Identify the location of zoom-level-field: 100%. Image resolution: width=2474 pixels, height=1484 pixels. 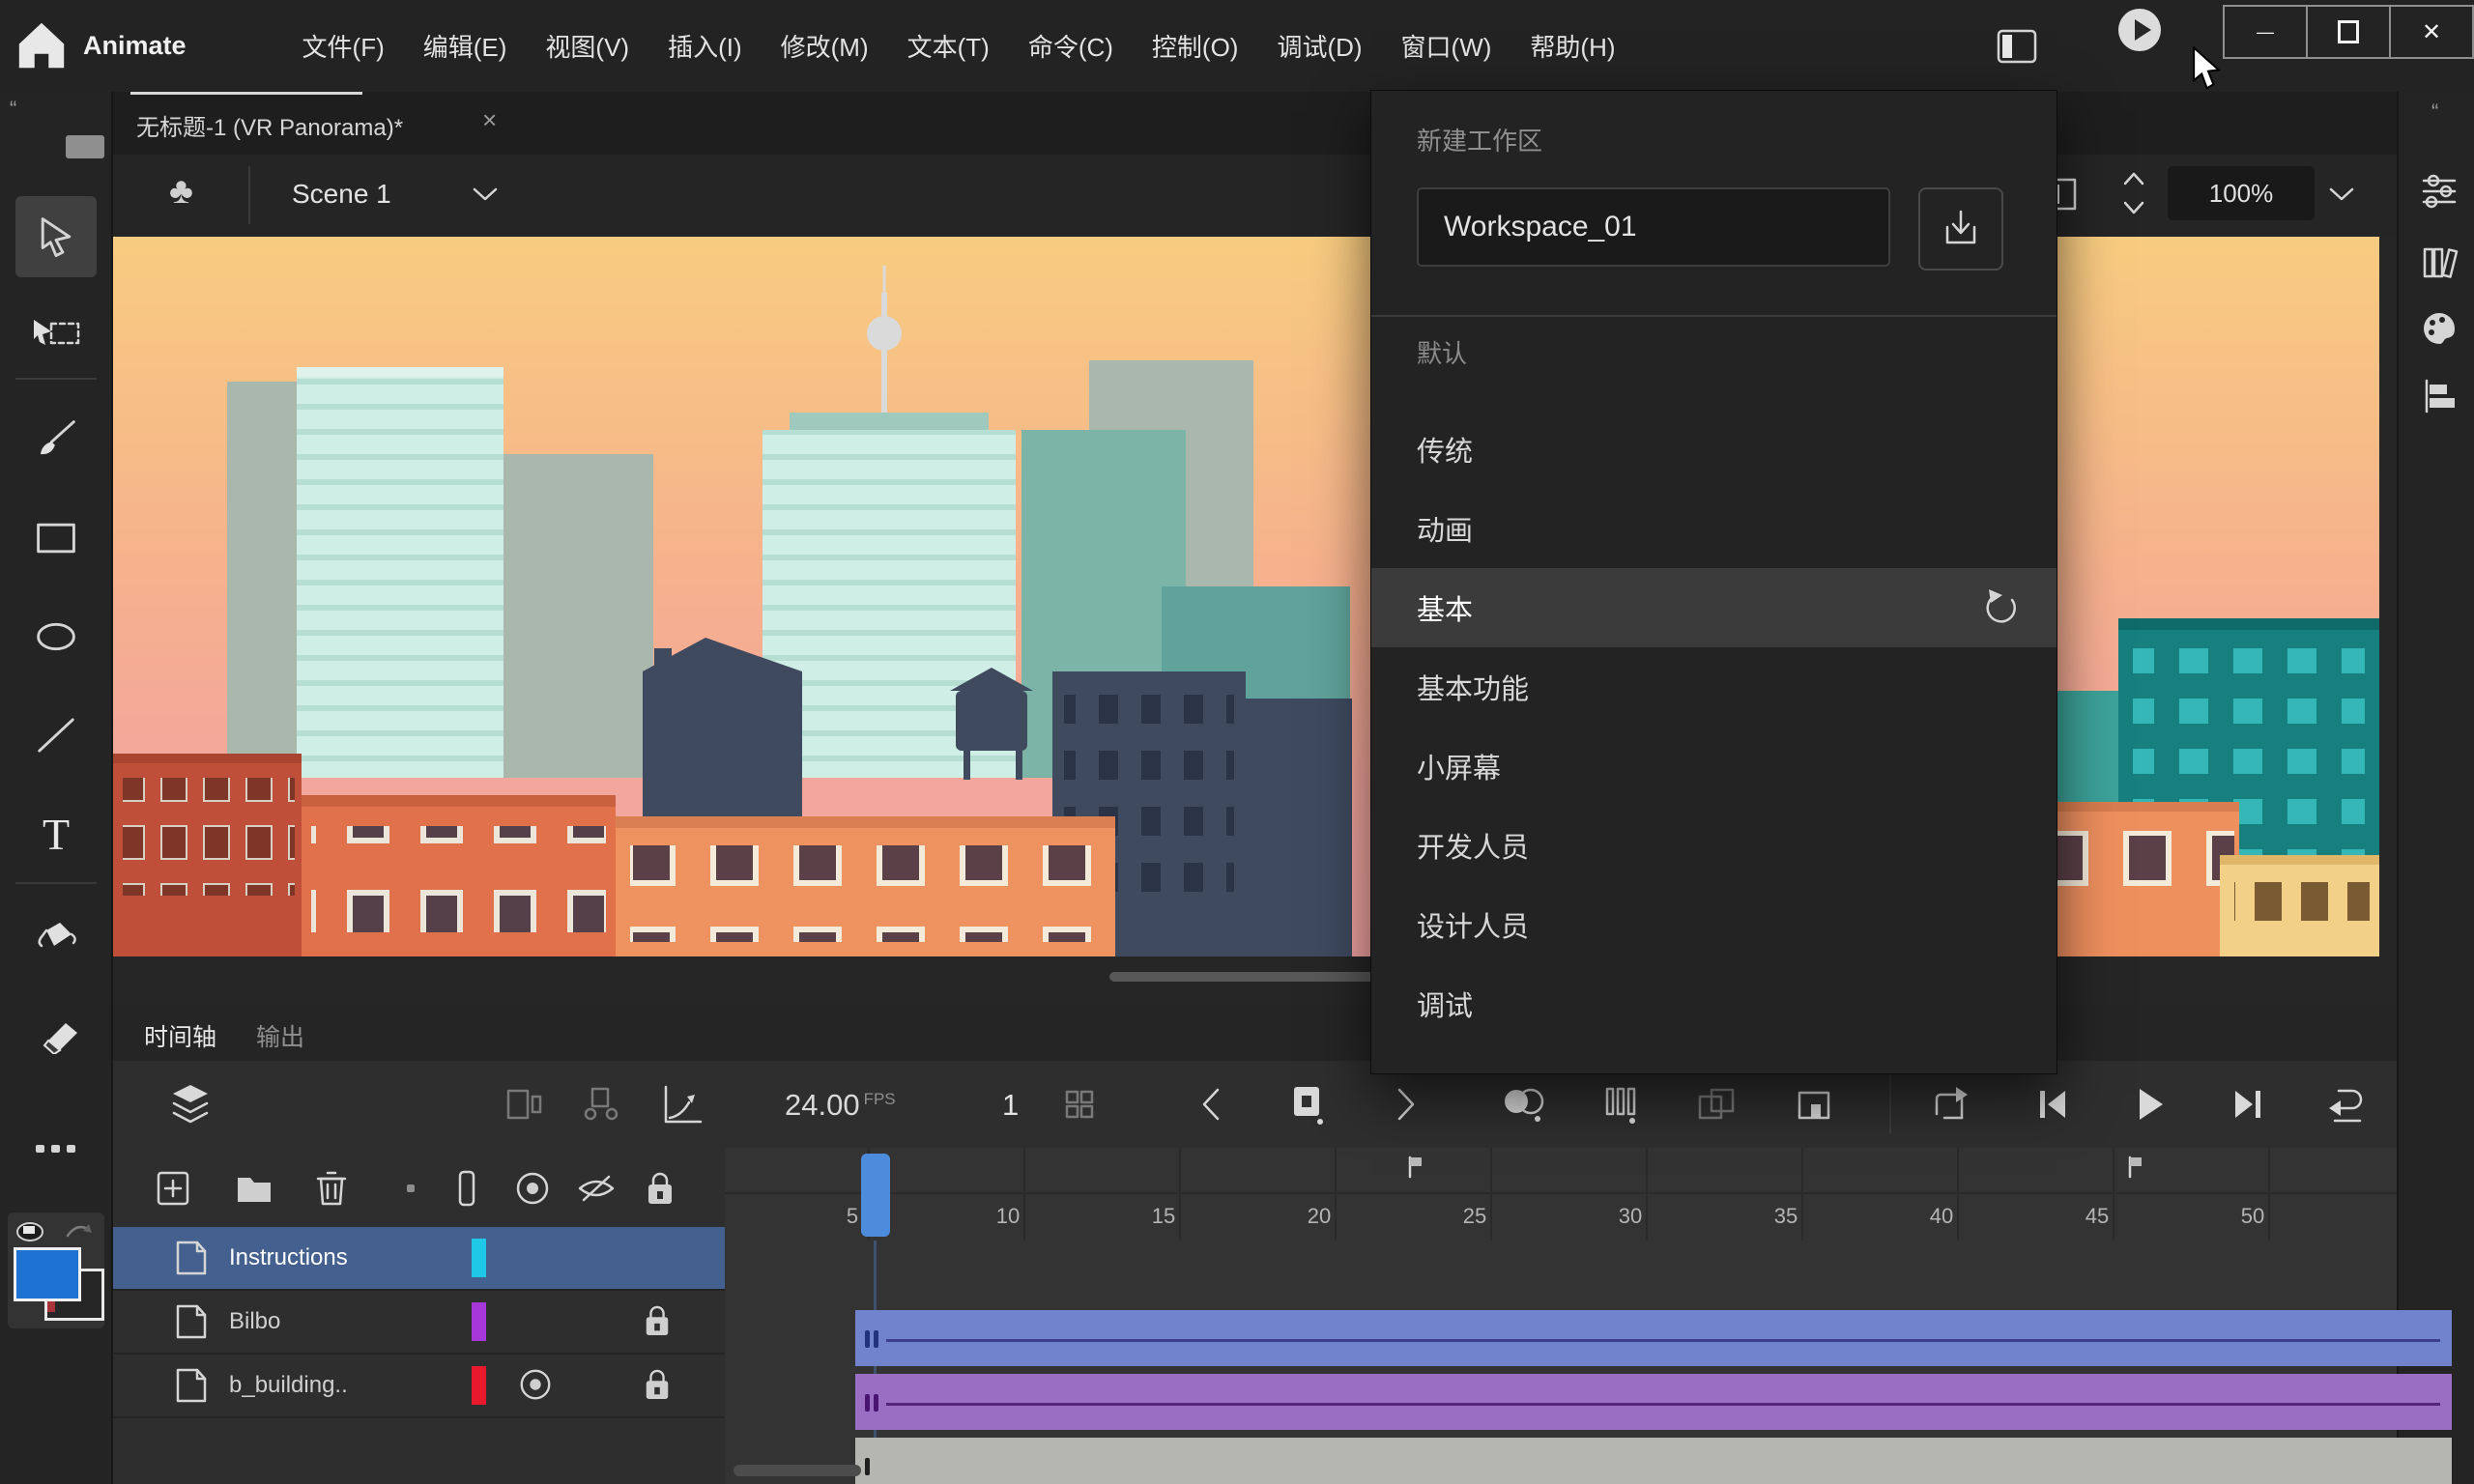
(2241, 193).